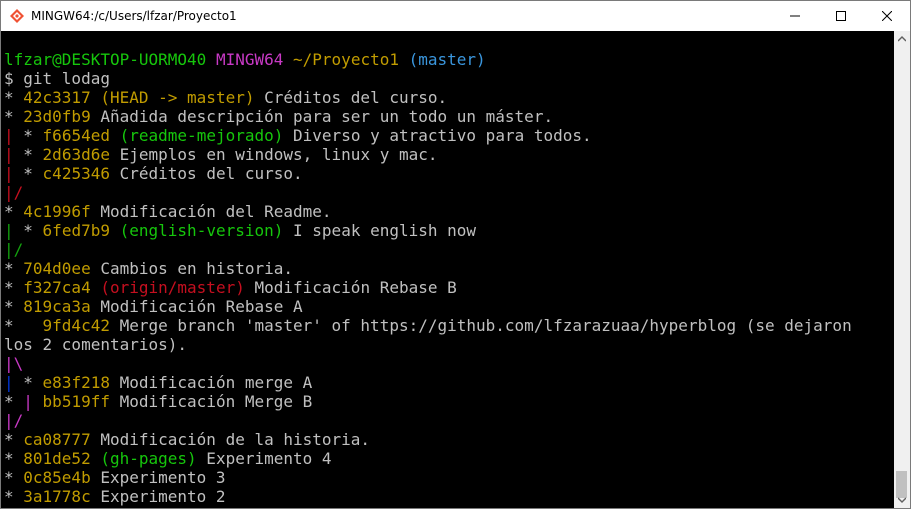 The width and height of the screenshot is (911, 509). What do you see at coordinates (264, 458) in the screenshot?
I see `terminal-text-segment: Experimento 4` at bounding box center [264, 458].